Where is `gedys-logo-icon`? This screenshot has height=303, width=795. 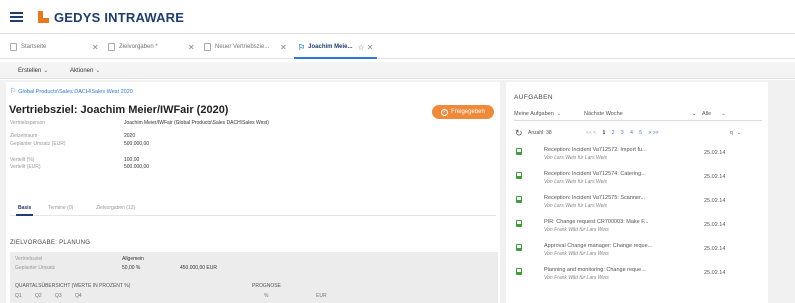 gedys-logo-icon is located at coordinates (43, 17).